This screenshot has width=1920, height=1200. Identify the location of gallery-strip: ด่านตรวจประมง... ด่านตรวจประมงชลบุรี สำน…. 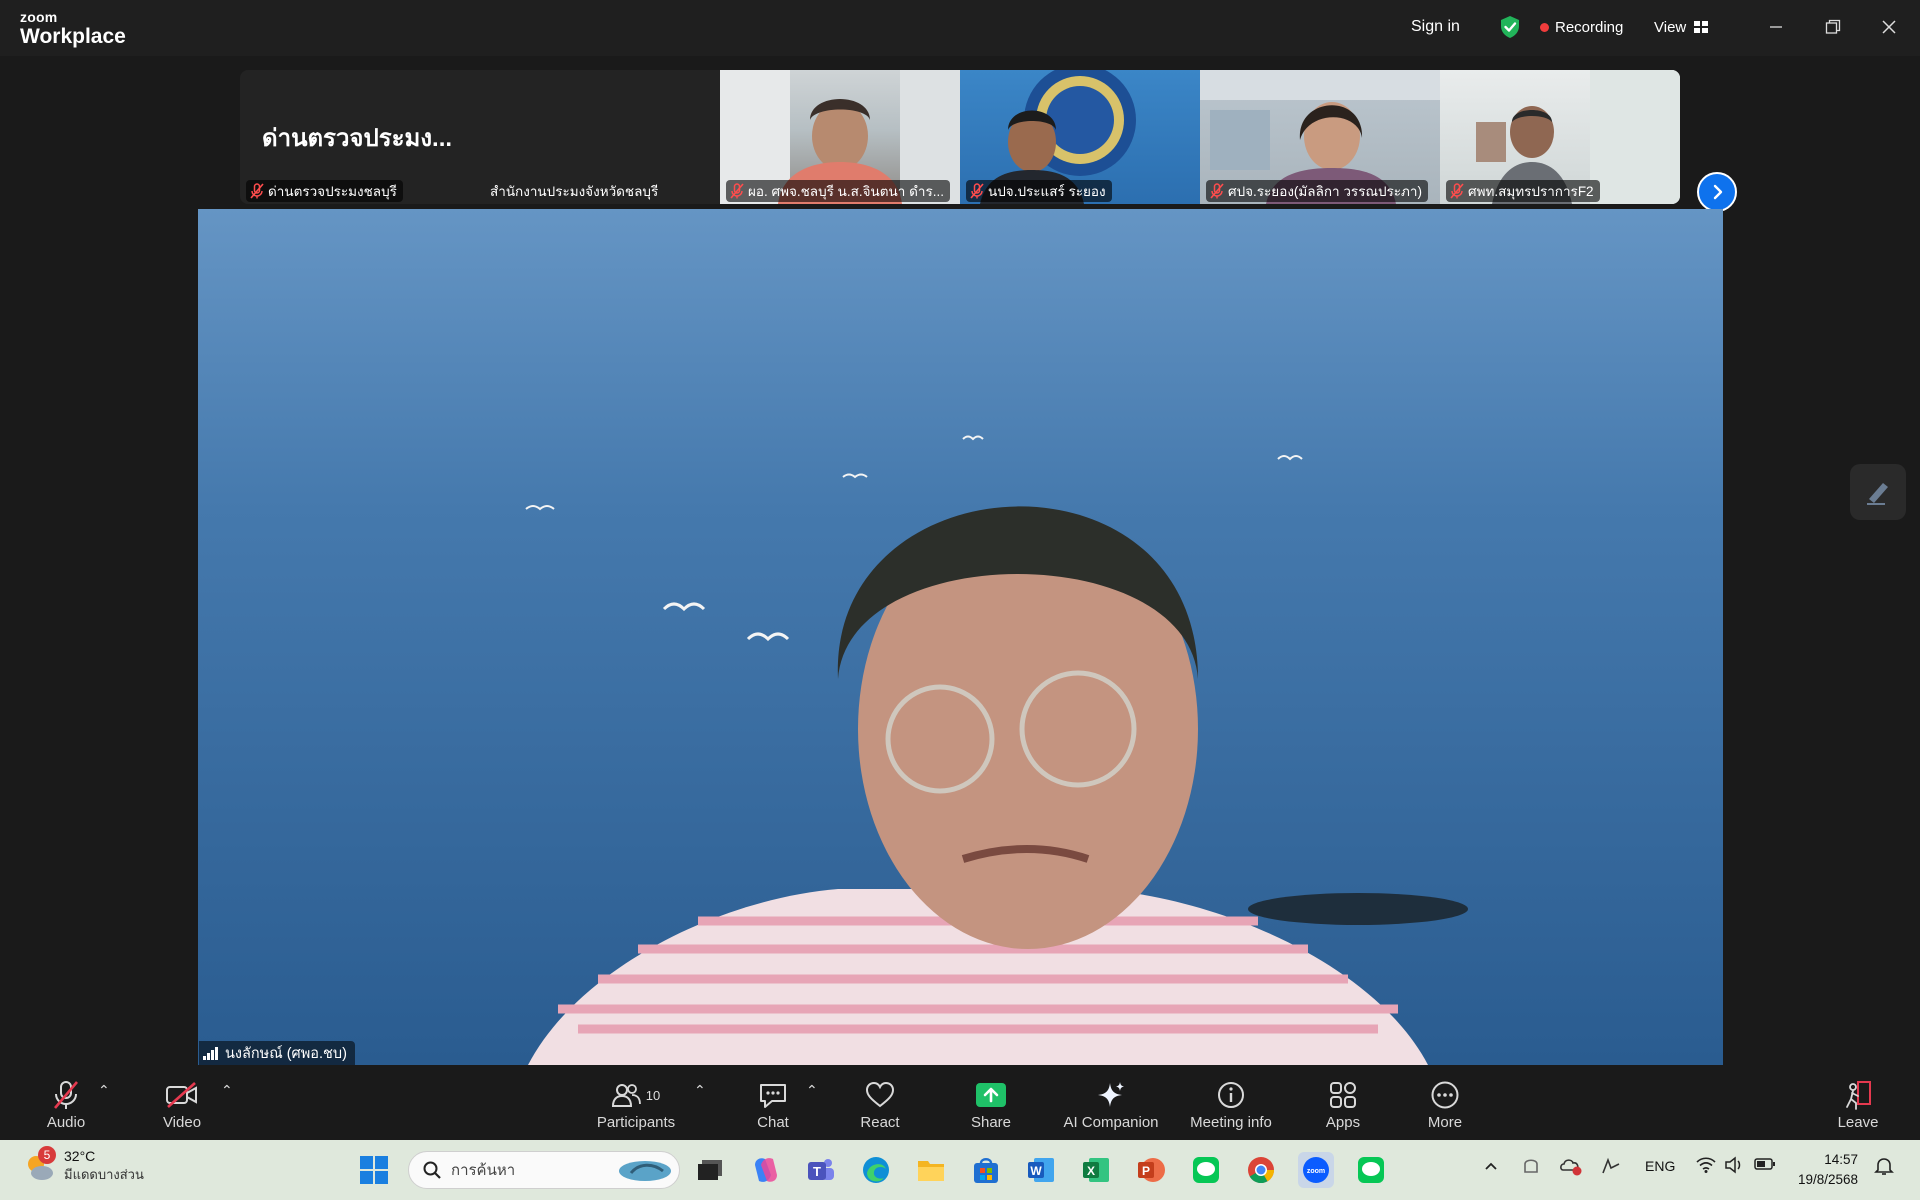
(960, 137).